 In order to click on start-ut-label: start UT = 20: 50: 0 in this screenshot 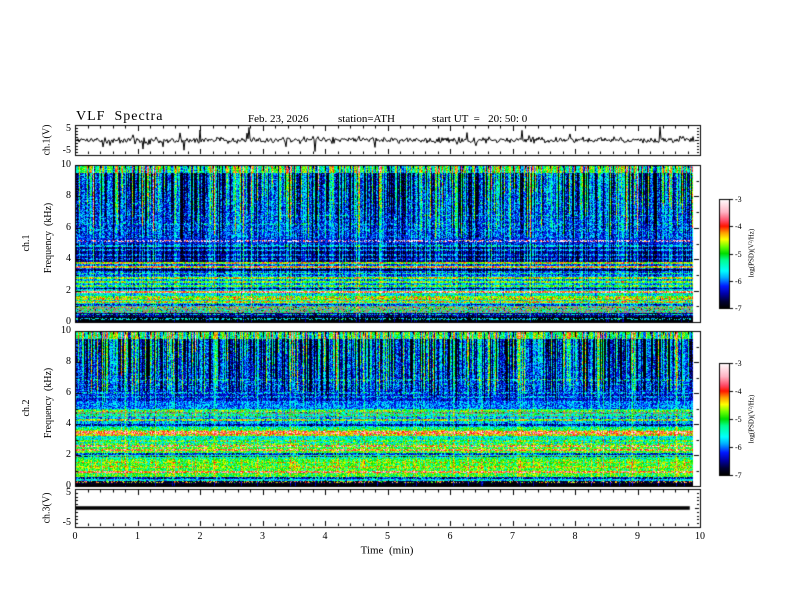, I will do `click(480, 119)`.